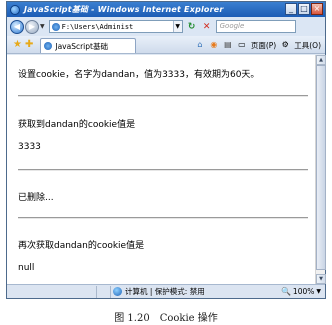 The width and height of the screenshot is (332, 325). Describe the element at coordinates (177, 26) in the screenshot. I see `url-dropdown-icon: ▼` at that location.